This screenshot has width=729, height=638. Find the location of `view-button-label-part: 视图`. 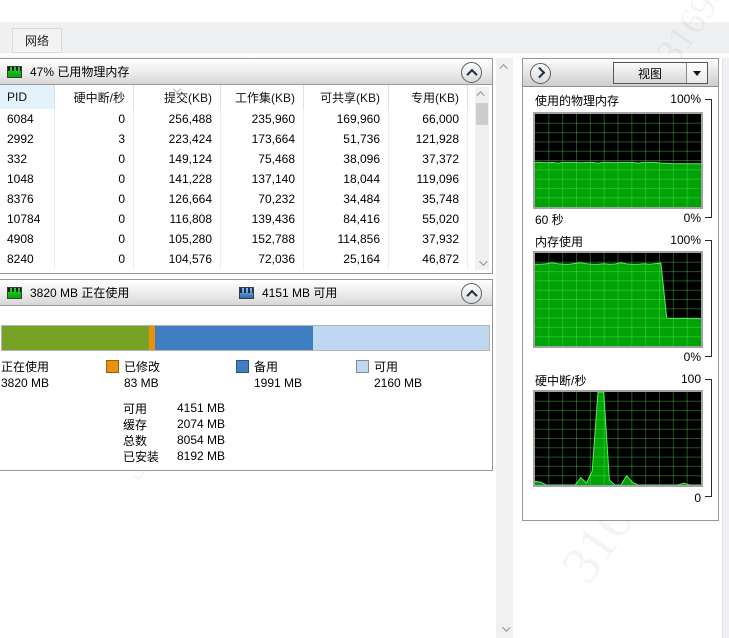

view-button-label-part: 视图 is located at coordinates (650, 73).